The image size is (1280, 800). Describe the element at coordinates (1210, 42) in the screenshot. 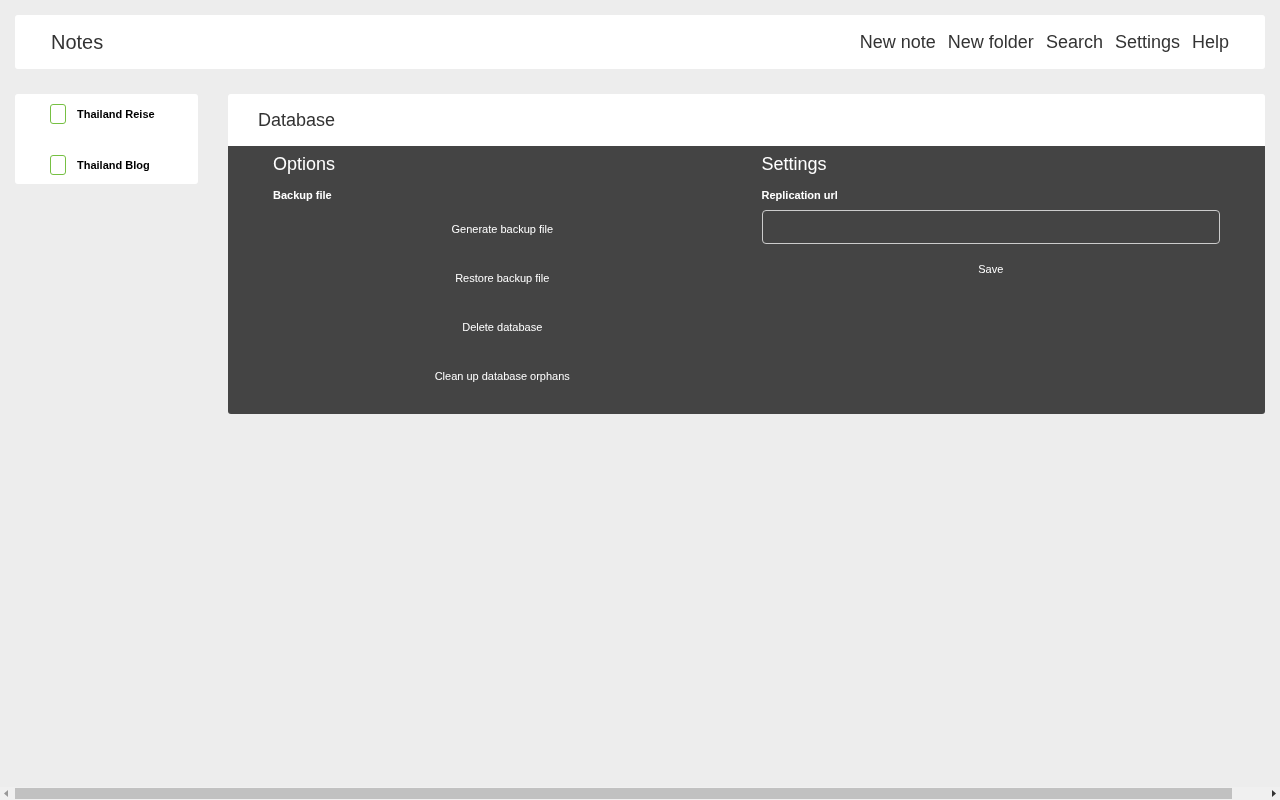

I see `nav-link: Help` at that location.